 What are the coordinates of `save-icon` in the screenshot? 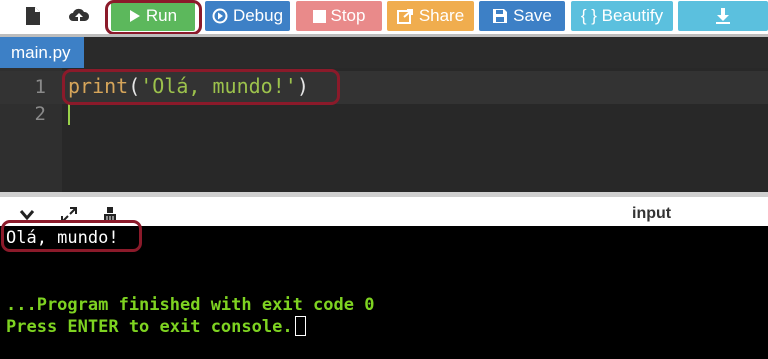 It's located at (500, 16).